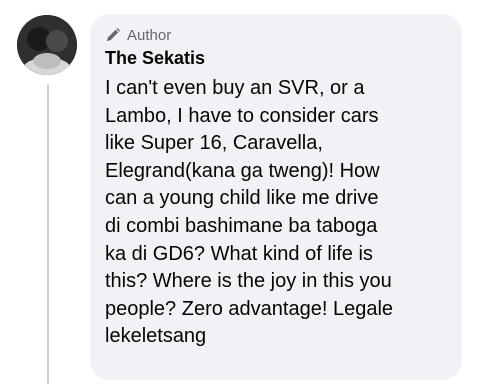  What do you see at coordinates (48, 234) in the screenshot?
I see `reply-thread-line` at bounding box center [48, 234].